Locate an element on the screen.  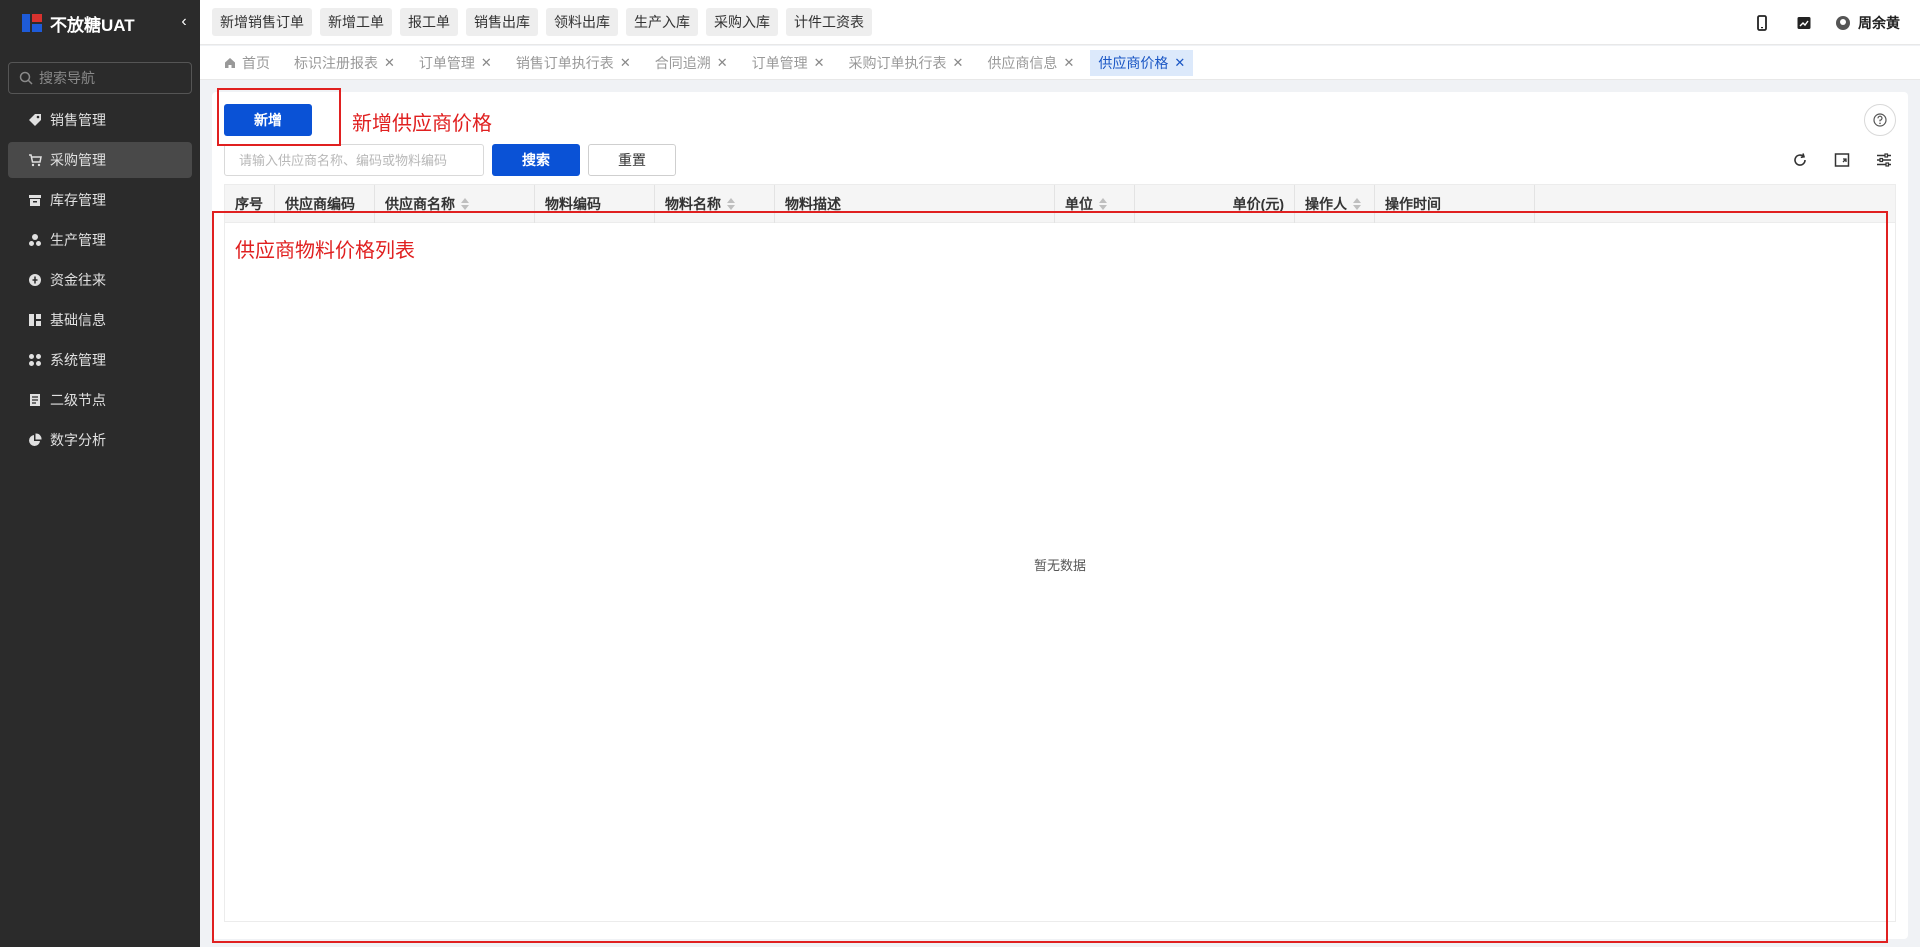
quick-action-purchase-inbound: 采购入库 is located at coordinates (742, 22).